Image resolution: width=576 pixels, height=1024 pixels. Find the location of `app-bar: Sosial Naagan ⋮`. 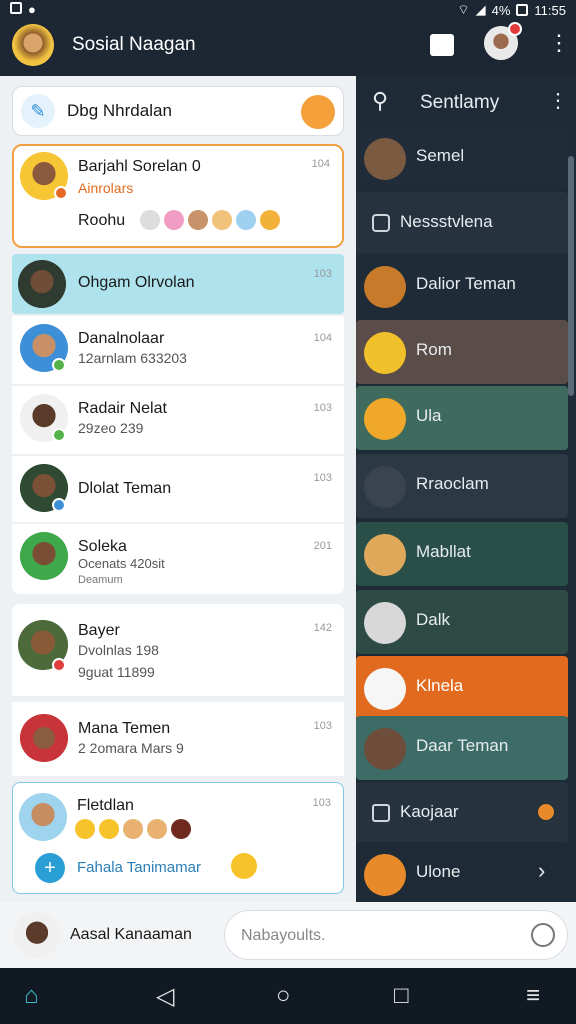

app-bar: Sosial Naagan ⋮ is located at coordinates (288, 48).